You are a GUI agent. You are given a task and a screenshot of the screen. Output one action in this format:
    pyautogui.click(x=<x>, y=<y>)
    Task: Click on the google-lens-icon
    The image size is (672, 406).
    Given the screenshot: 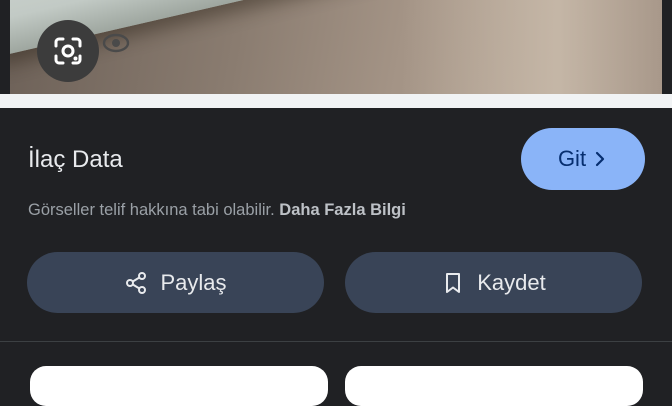 What is the action you would take?
    pyautogui.click(x=68, y=51)
    